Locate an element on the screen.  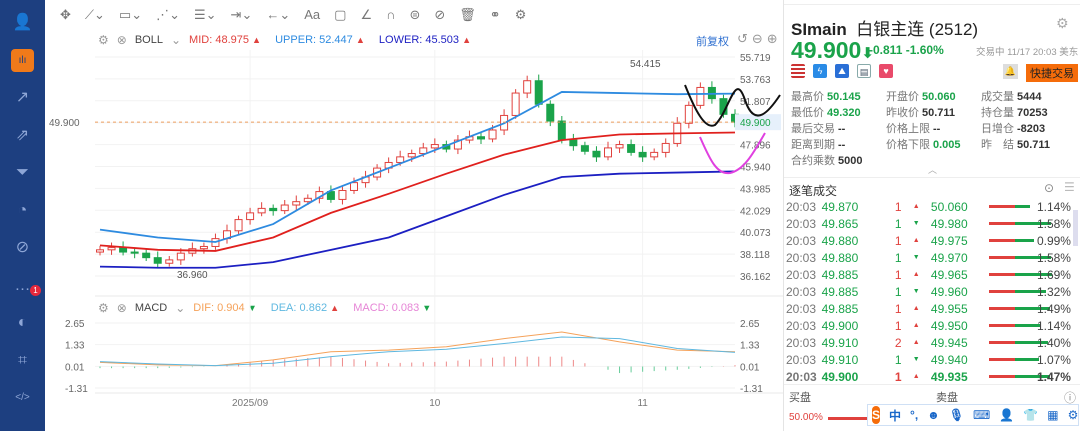
delete-tool-icon: 🗑 is located at coordinates (467, 15).